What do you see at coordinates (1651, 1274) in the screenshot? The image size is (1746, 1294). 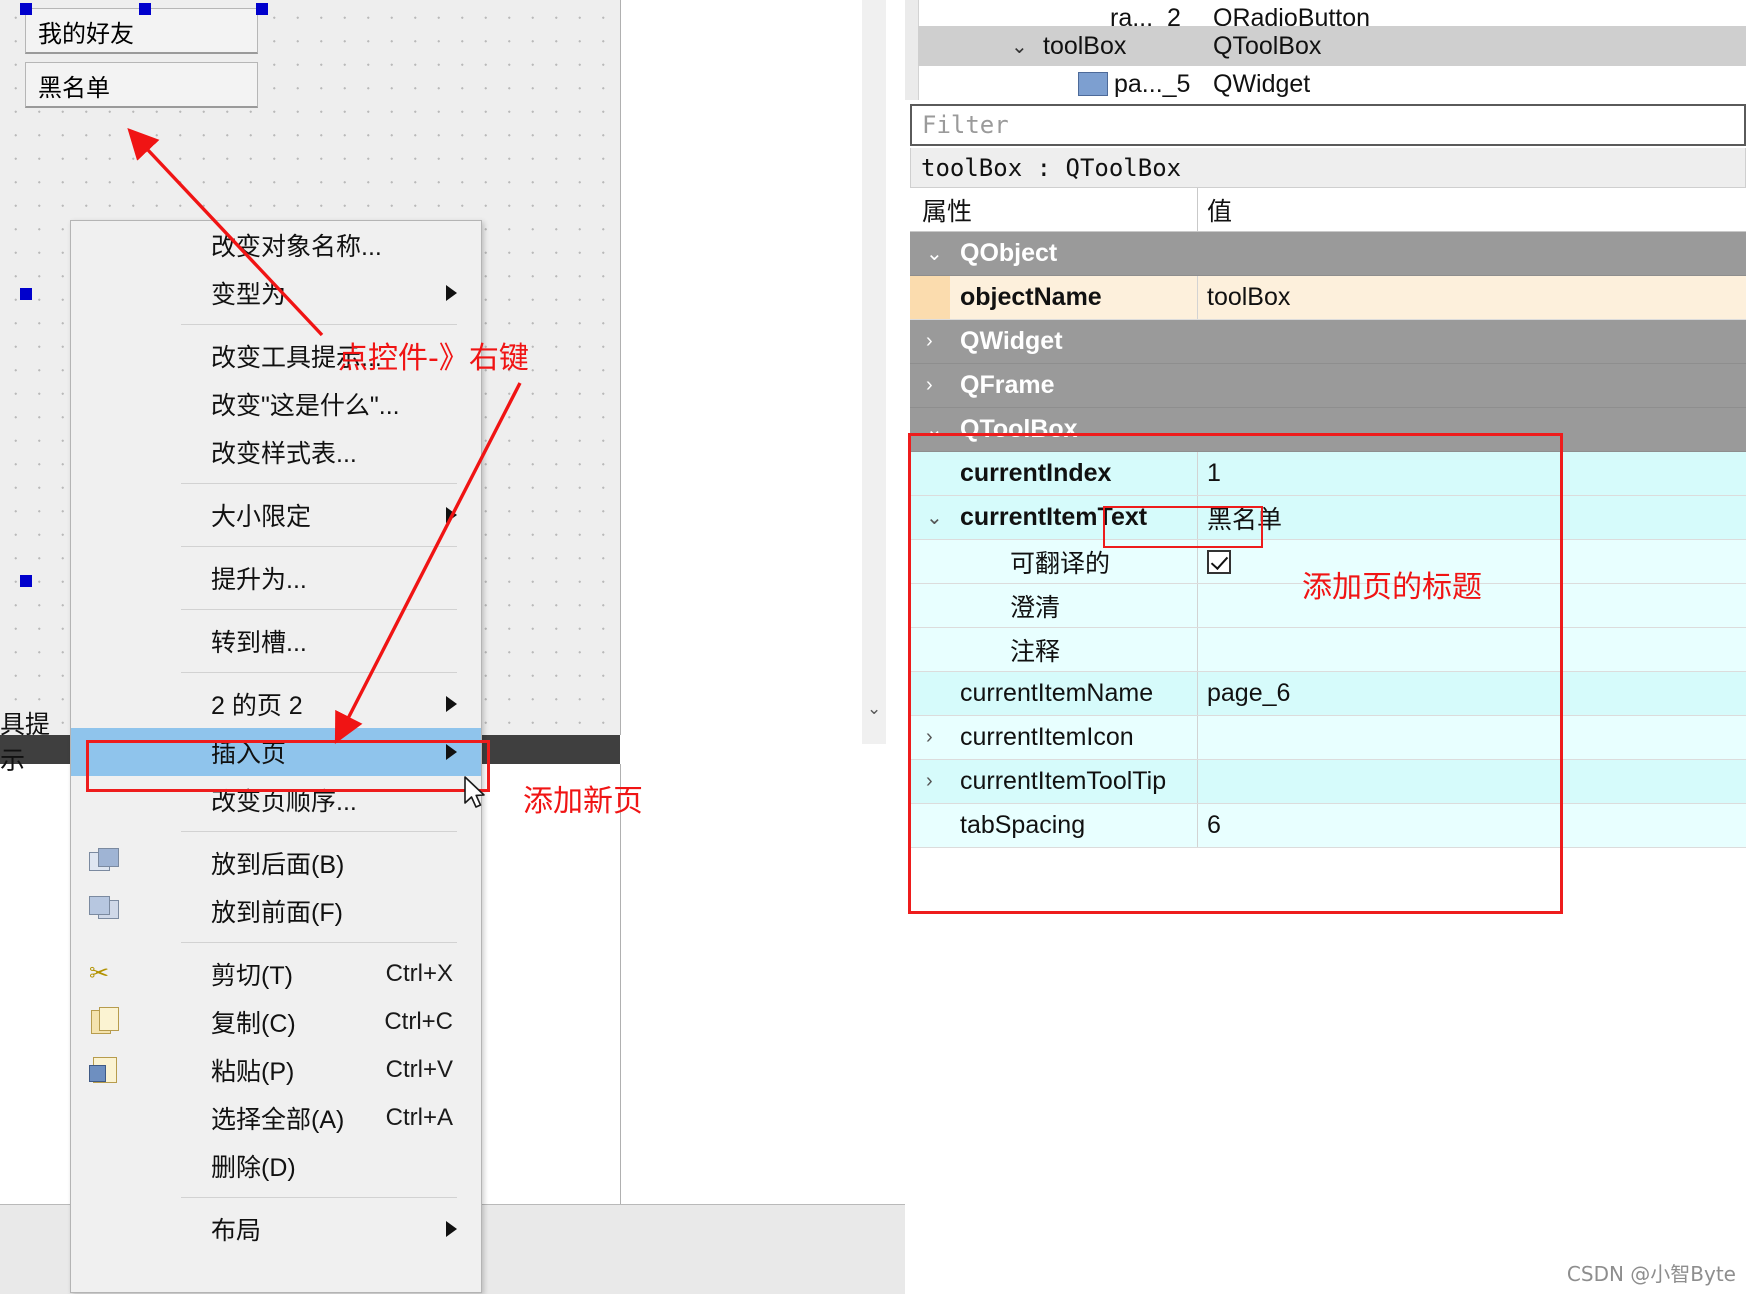 I see `watermark: CSDN @小智Byte` at bounding box center [1651, 1274].